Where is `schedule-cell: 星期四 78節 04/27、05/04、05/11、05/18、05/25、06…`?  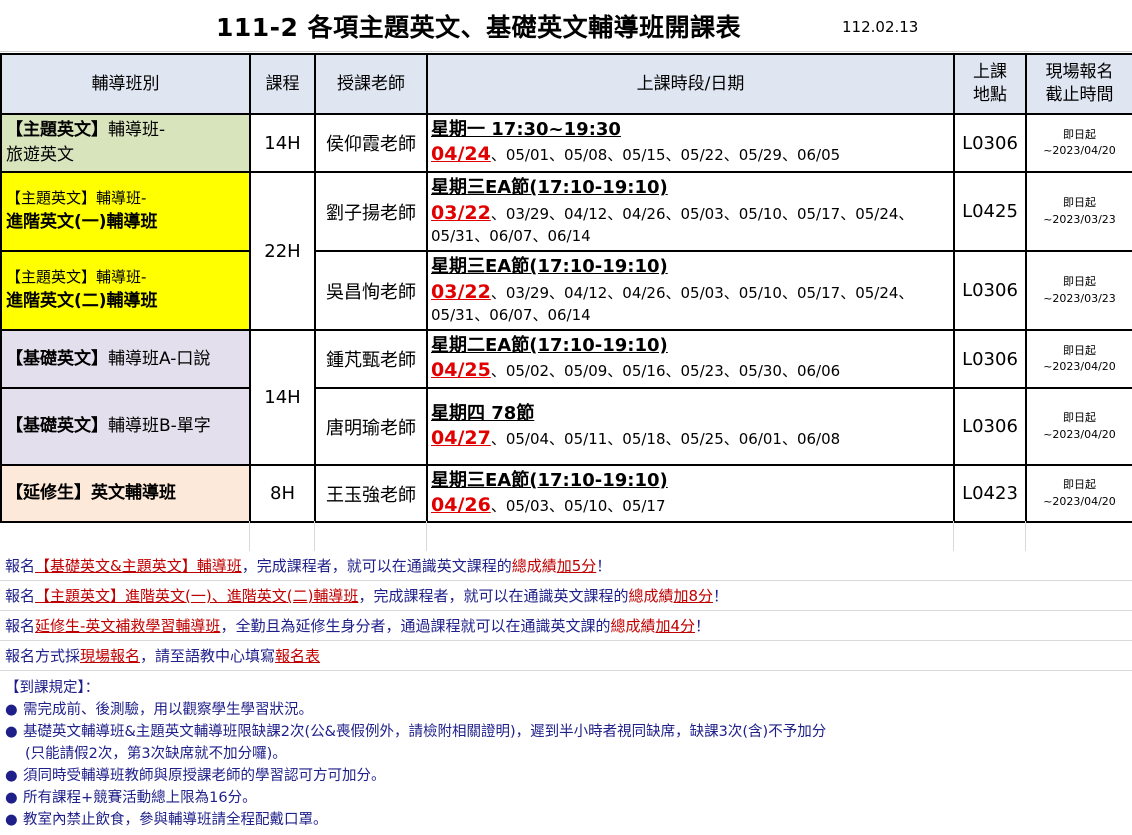 schedule-cell: 星期四 78節 04/27、05/04、05/11、05/18、05/25、06… is located at coordinates (690, 426).